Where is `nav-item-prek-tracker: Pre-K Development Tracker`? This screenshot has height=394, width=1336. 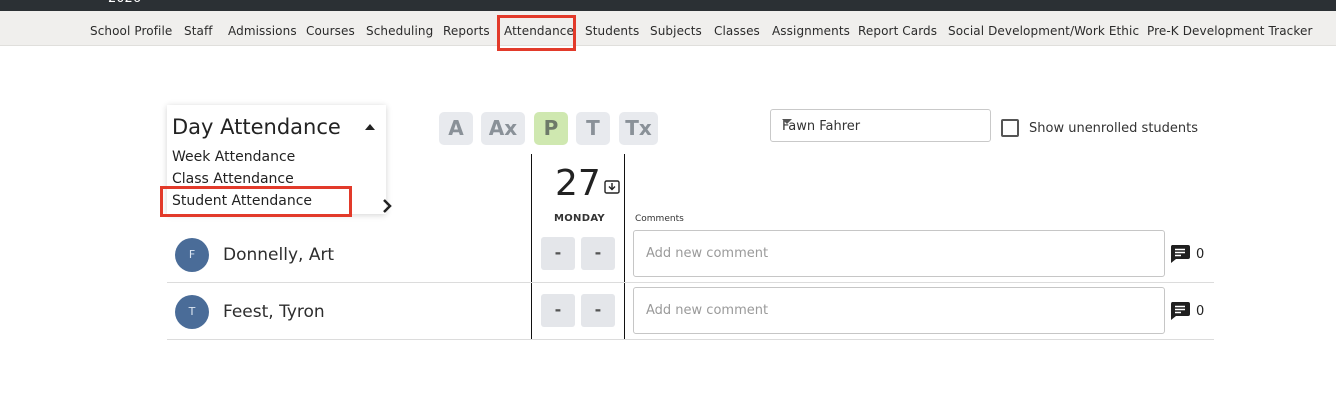 nav-item-prek-tracker: Pre-K Development Tracker is located at coordinates (1229, 31).